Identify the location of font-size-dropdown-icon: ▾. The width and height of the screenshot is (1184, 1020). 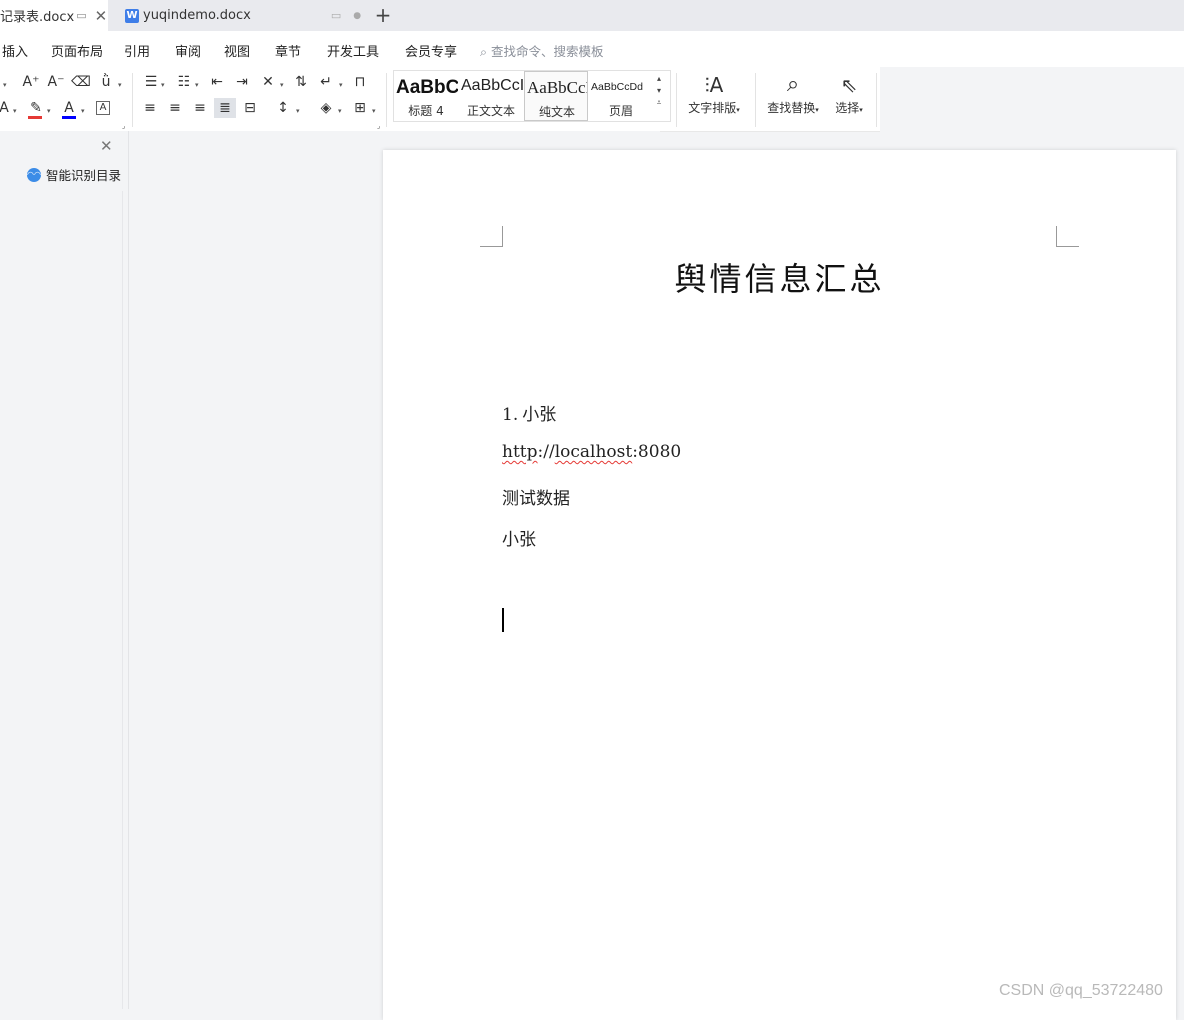
(5, 85).